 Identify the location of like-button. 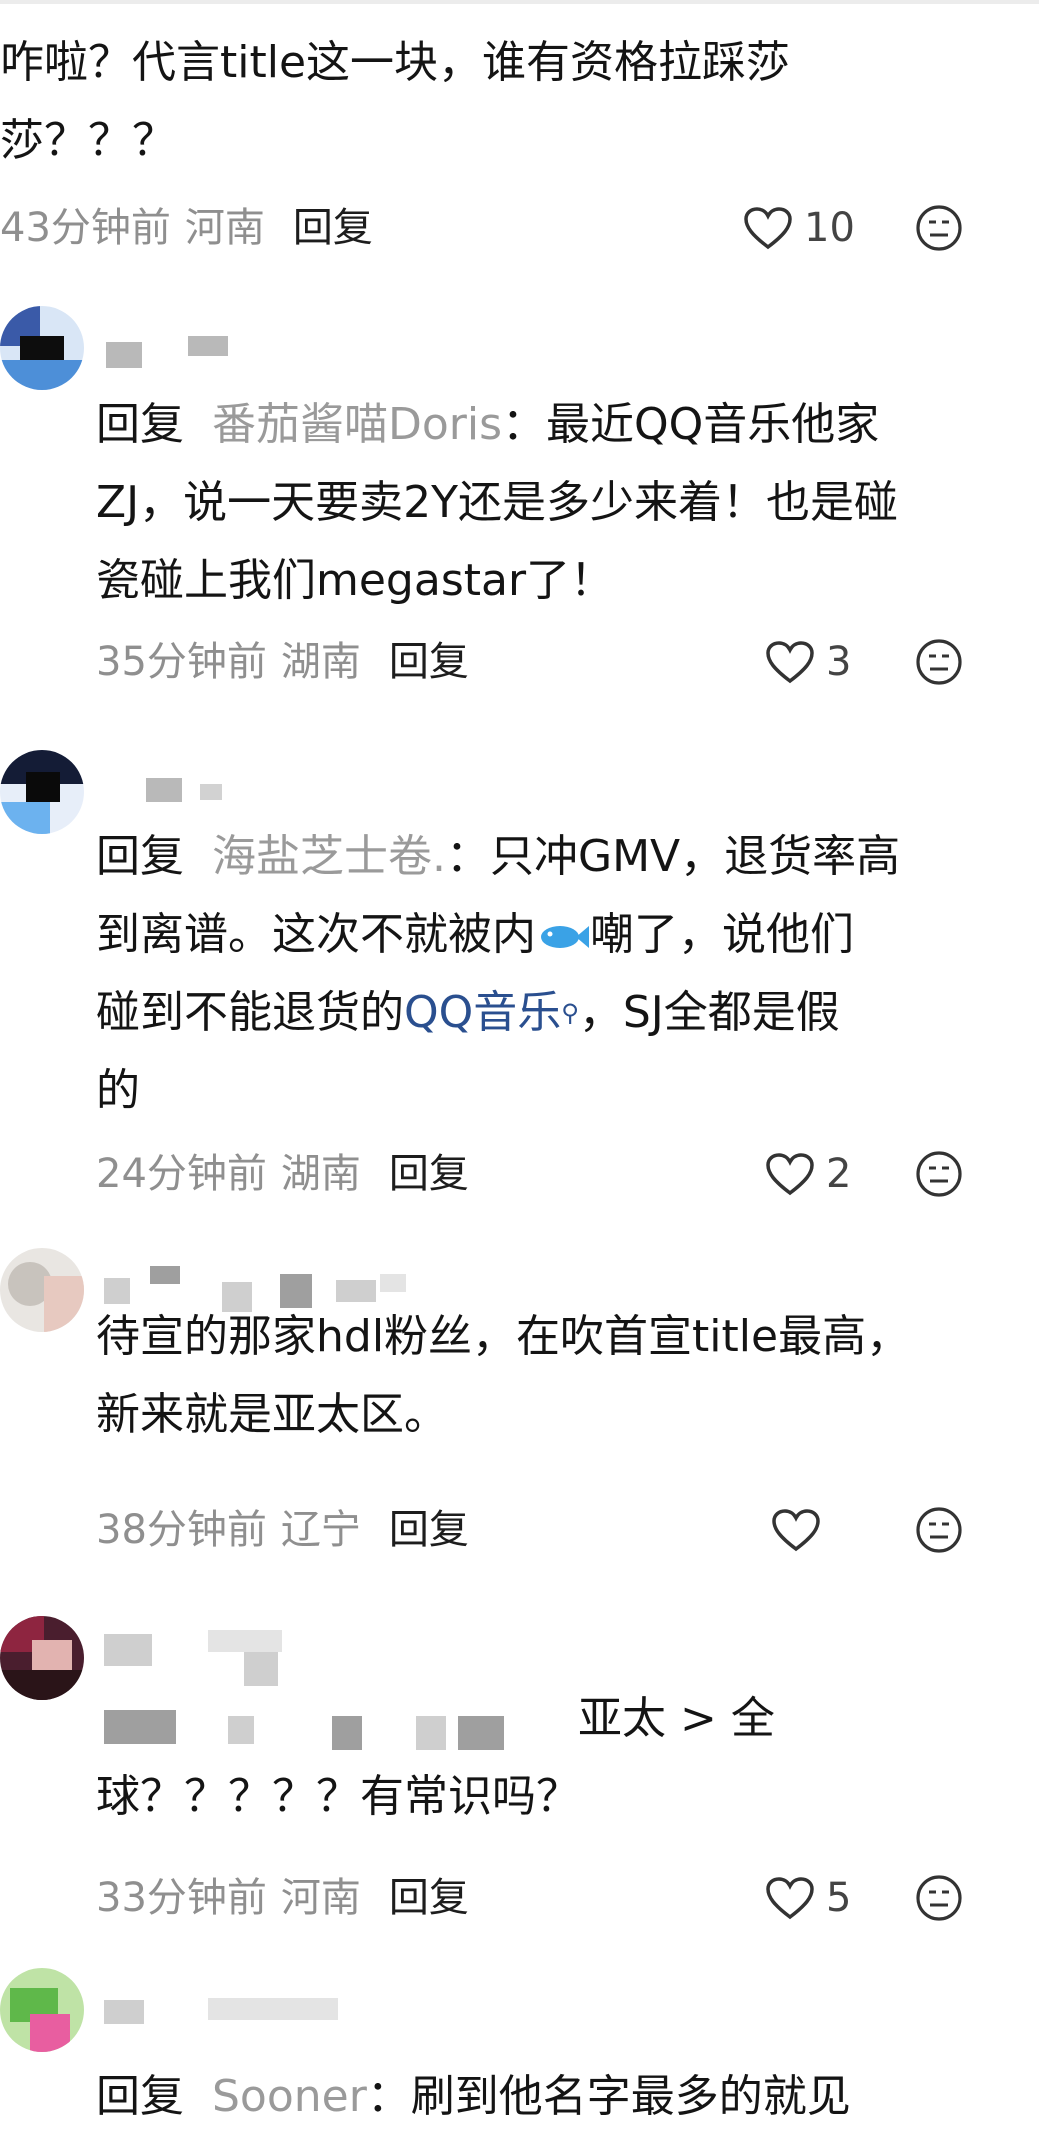
(801, 1530).